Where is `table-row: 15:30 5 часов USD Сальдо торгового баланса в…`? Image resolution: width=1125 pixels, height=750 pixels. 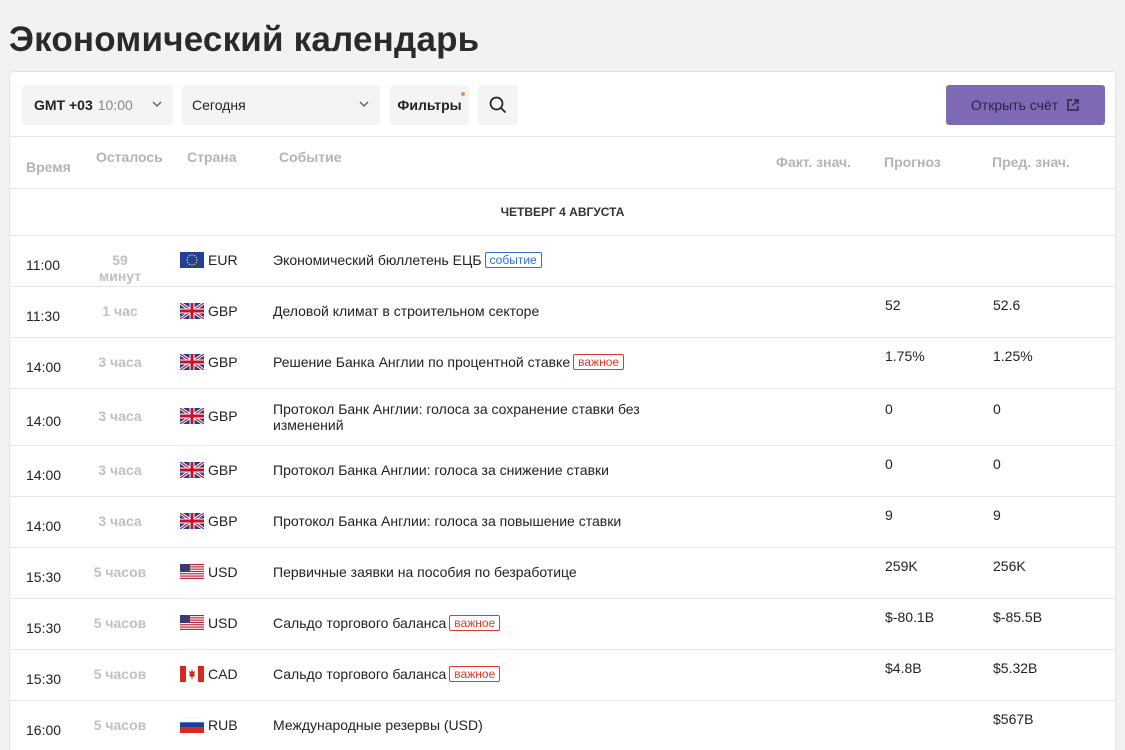 table-row: 15:30 5 часов USD Сальдо торгового баланса в… is located at coordinates (562, 624).